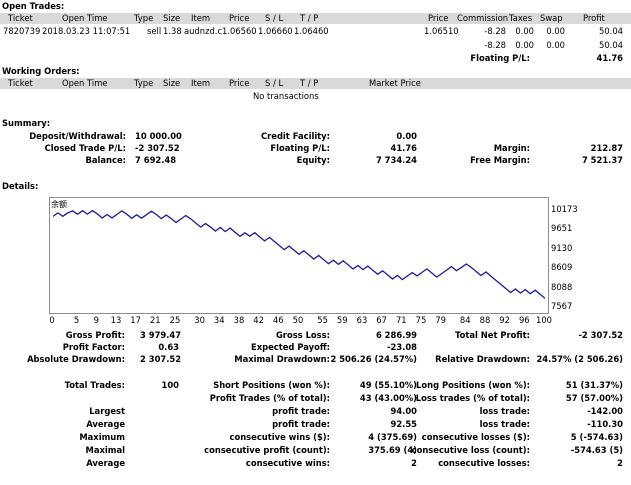  What do you see at coordinates (482, 18) in the screenshot?
I see `open-trades-col-header: Commission` at bounding box center [482, 18].